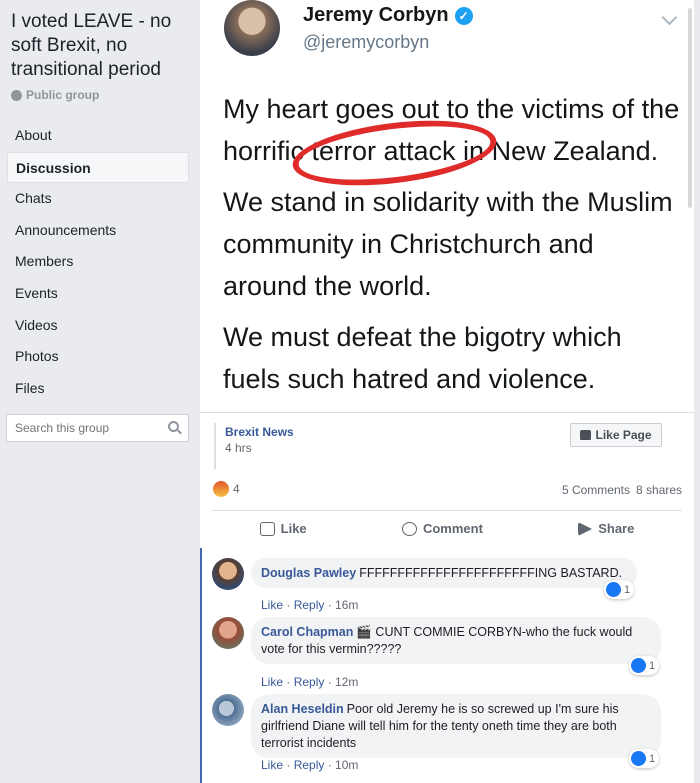 This screenshot has width=700, height=783. What do you see at coordinates (16, 95) in the screenshot?
I see `globe-icon` at bounding box center [16, 95].